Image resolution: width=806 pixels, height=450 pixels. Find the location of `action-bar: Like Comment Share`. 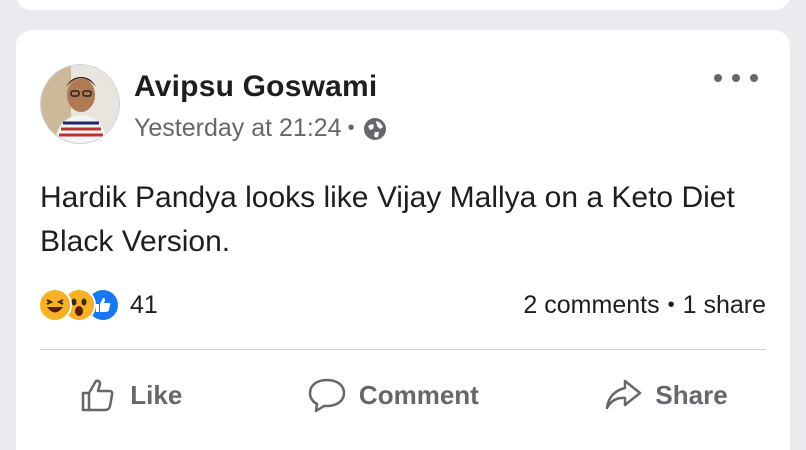

action-bar: Like Comment Share is located at coordinates (403, 395).